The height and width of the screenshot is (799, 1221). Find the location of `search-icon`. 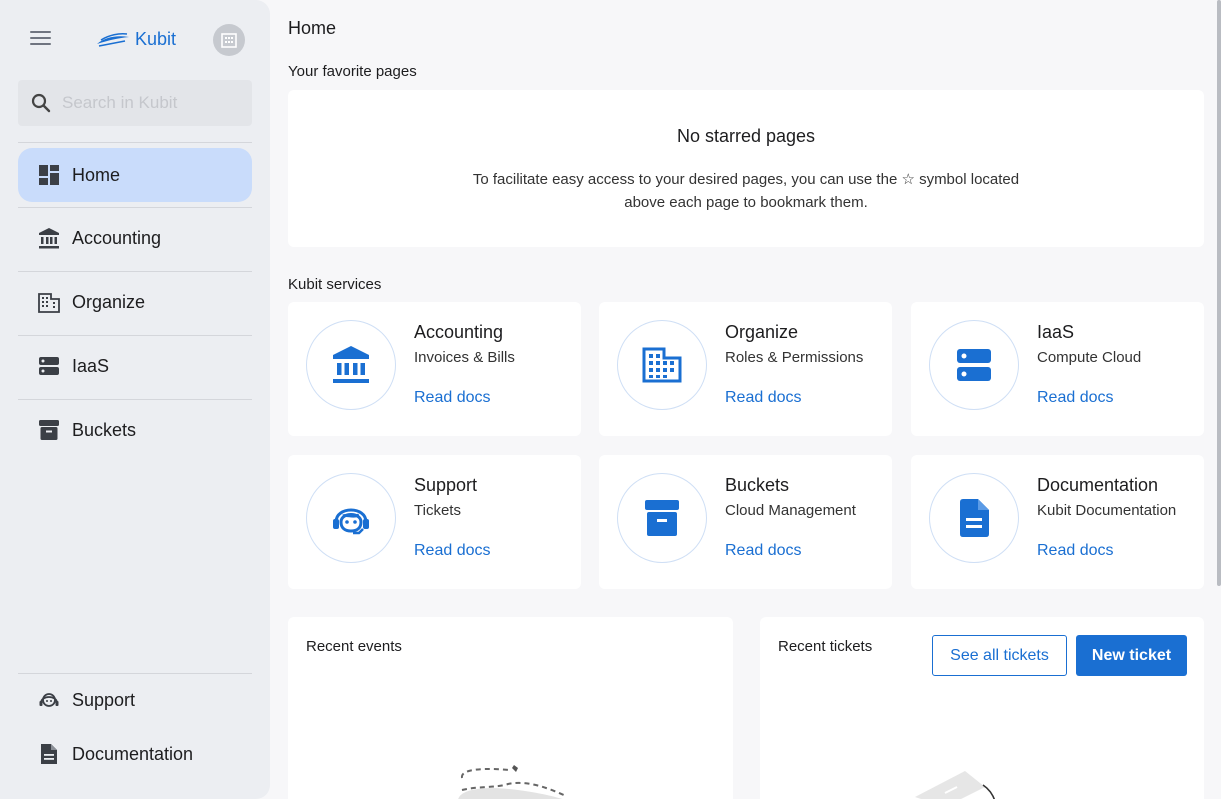

search-icon is located at coordinates (41, 103).